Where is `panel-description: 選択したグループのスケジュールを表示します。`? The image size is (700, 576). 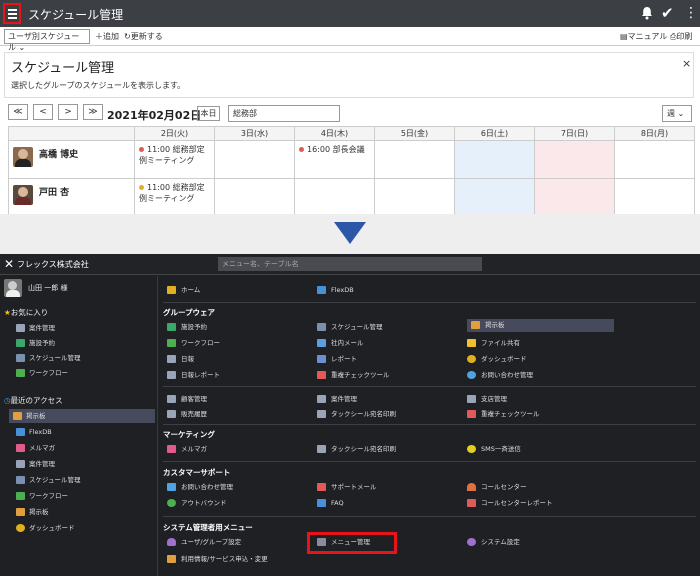
panel-description: 選択したグループのスケジュールを表示します。 is located at coordinates (98, 85).